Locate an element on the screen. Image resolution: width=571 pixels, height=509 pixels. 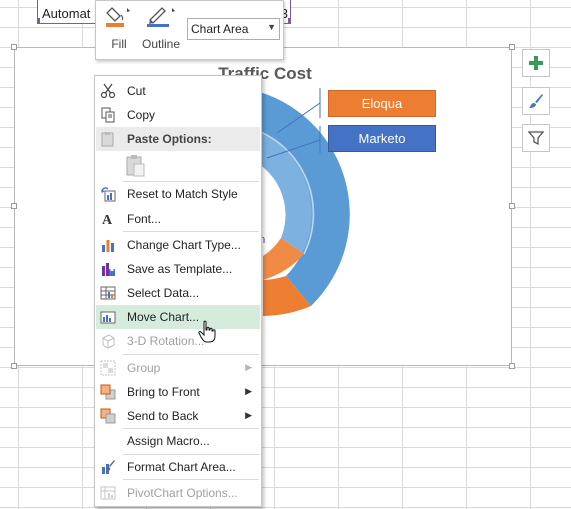
paste-options-header: Paste Options: is located at coordinates (178, 139).